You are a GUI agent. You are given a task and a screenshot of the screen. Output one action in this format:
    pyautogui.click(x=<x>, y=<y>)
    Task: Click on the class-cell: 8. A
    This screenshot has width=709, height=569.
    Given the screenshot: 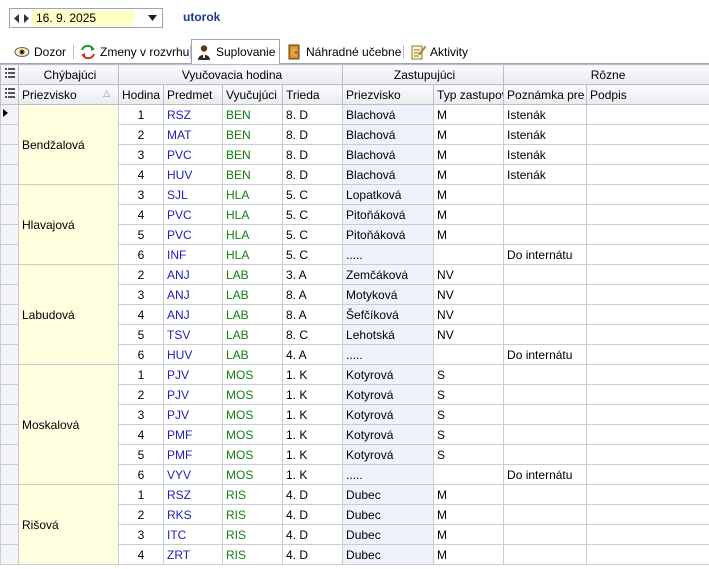 What is the action you would take?
    pyautogui.click(x=312, y=314)
    